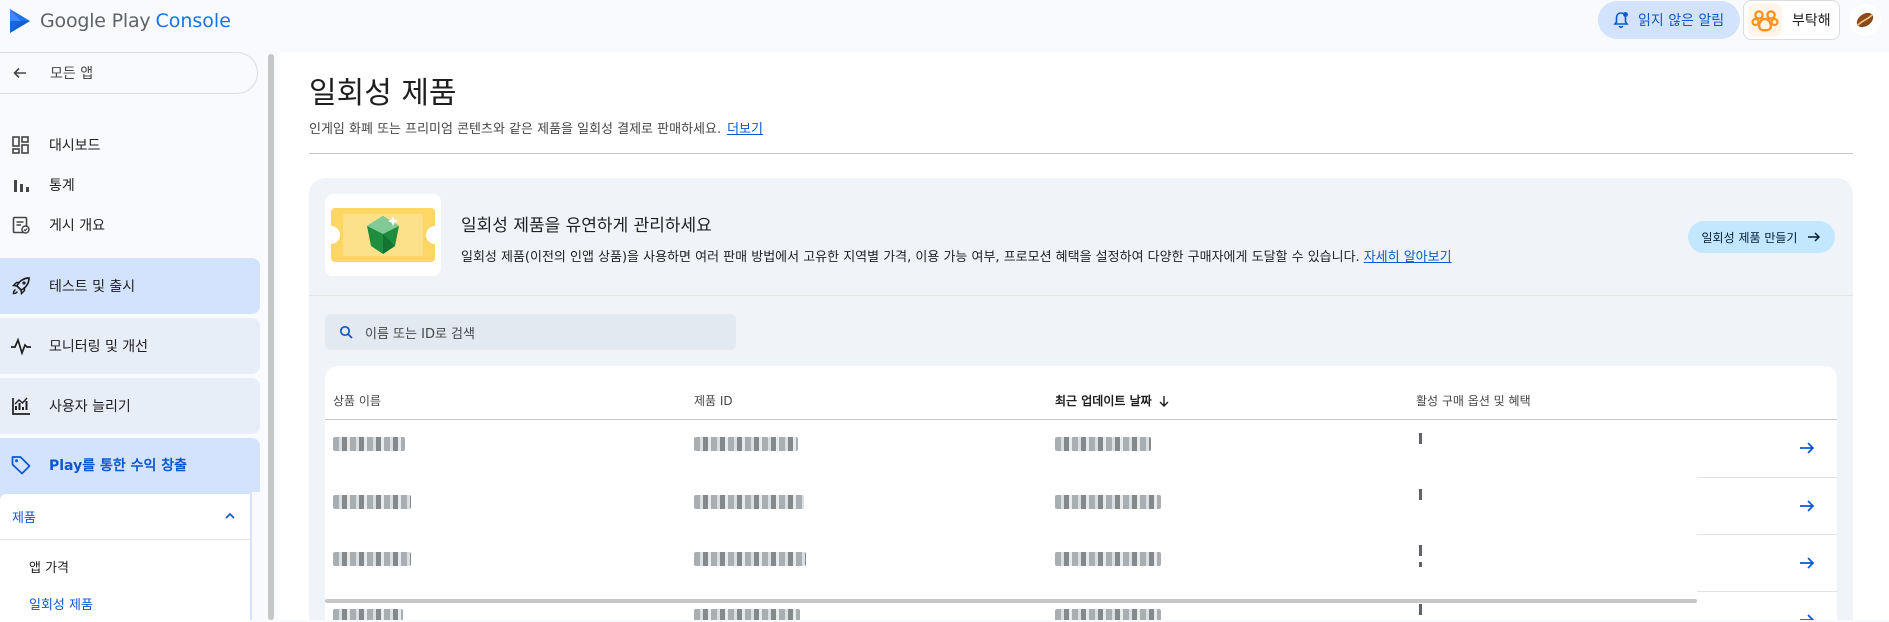 Image resolution: width=1889 pixels, height=622 pixels. I want to click on arrow-back-icon, so click(20, 73).